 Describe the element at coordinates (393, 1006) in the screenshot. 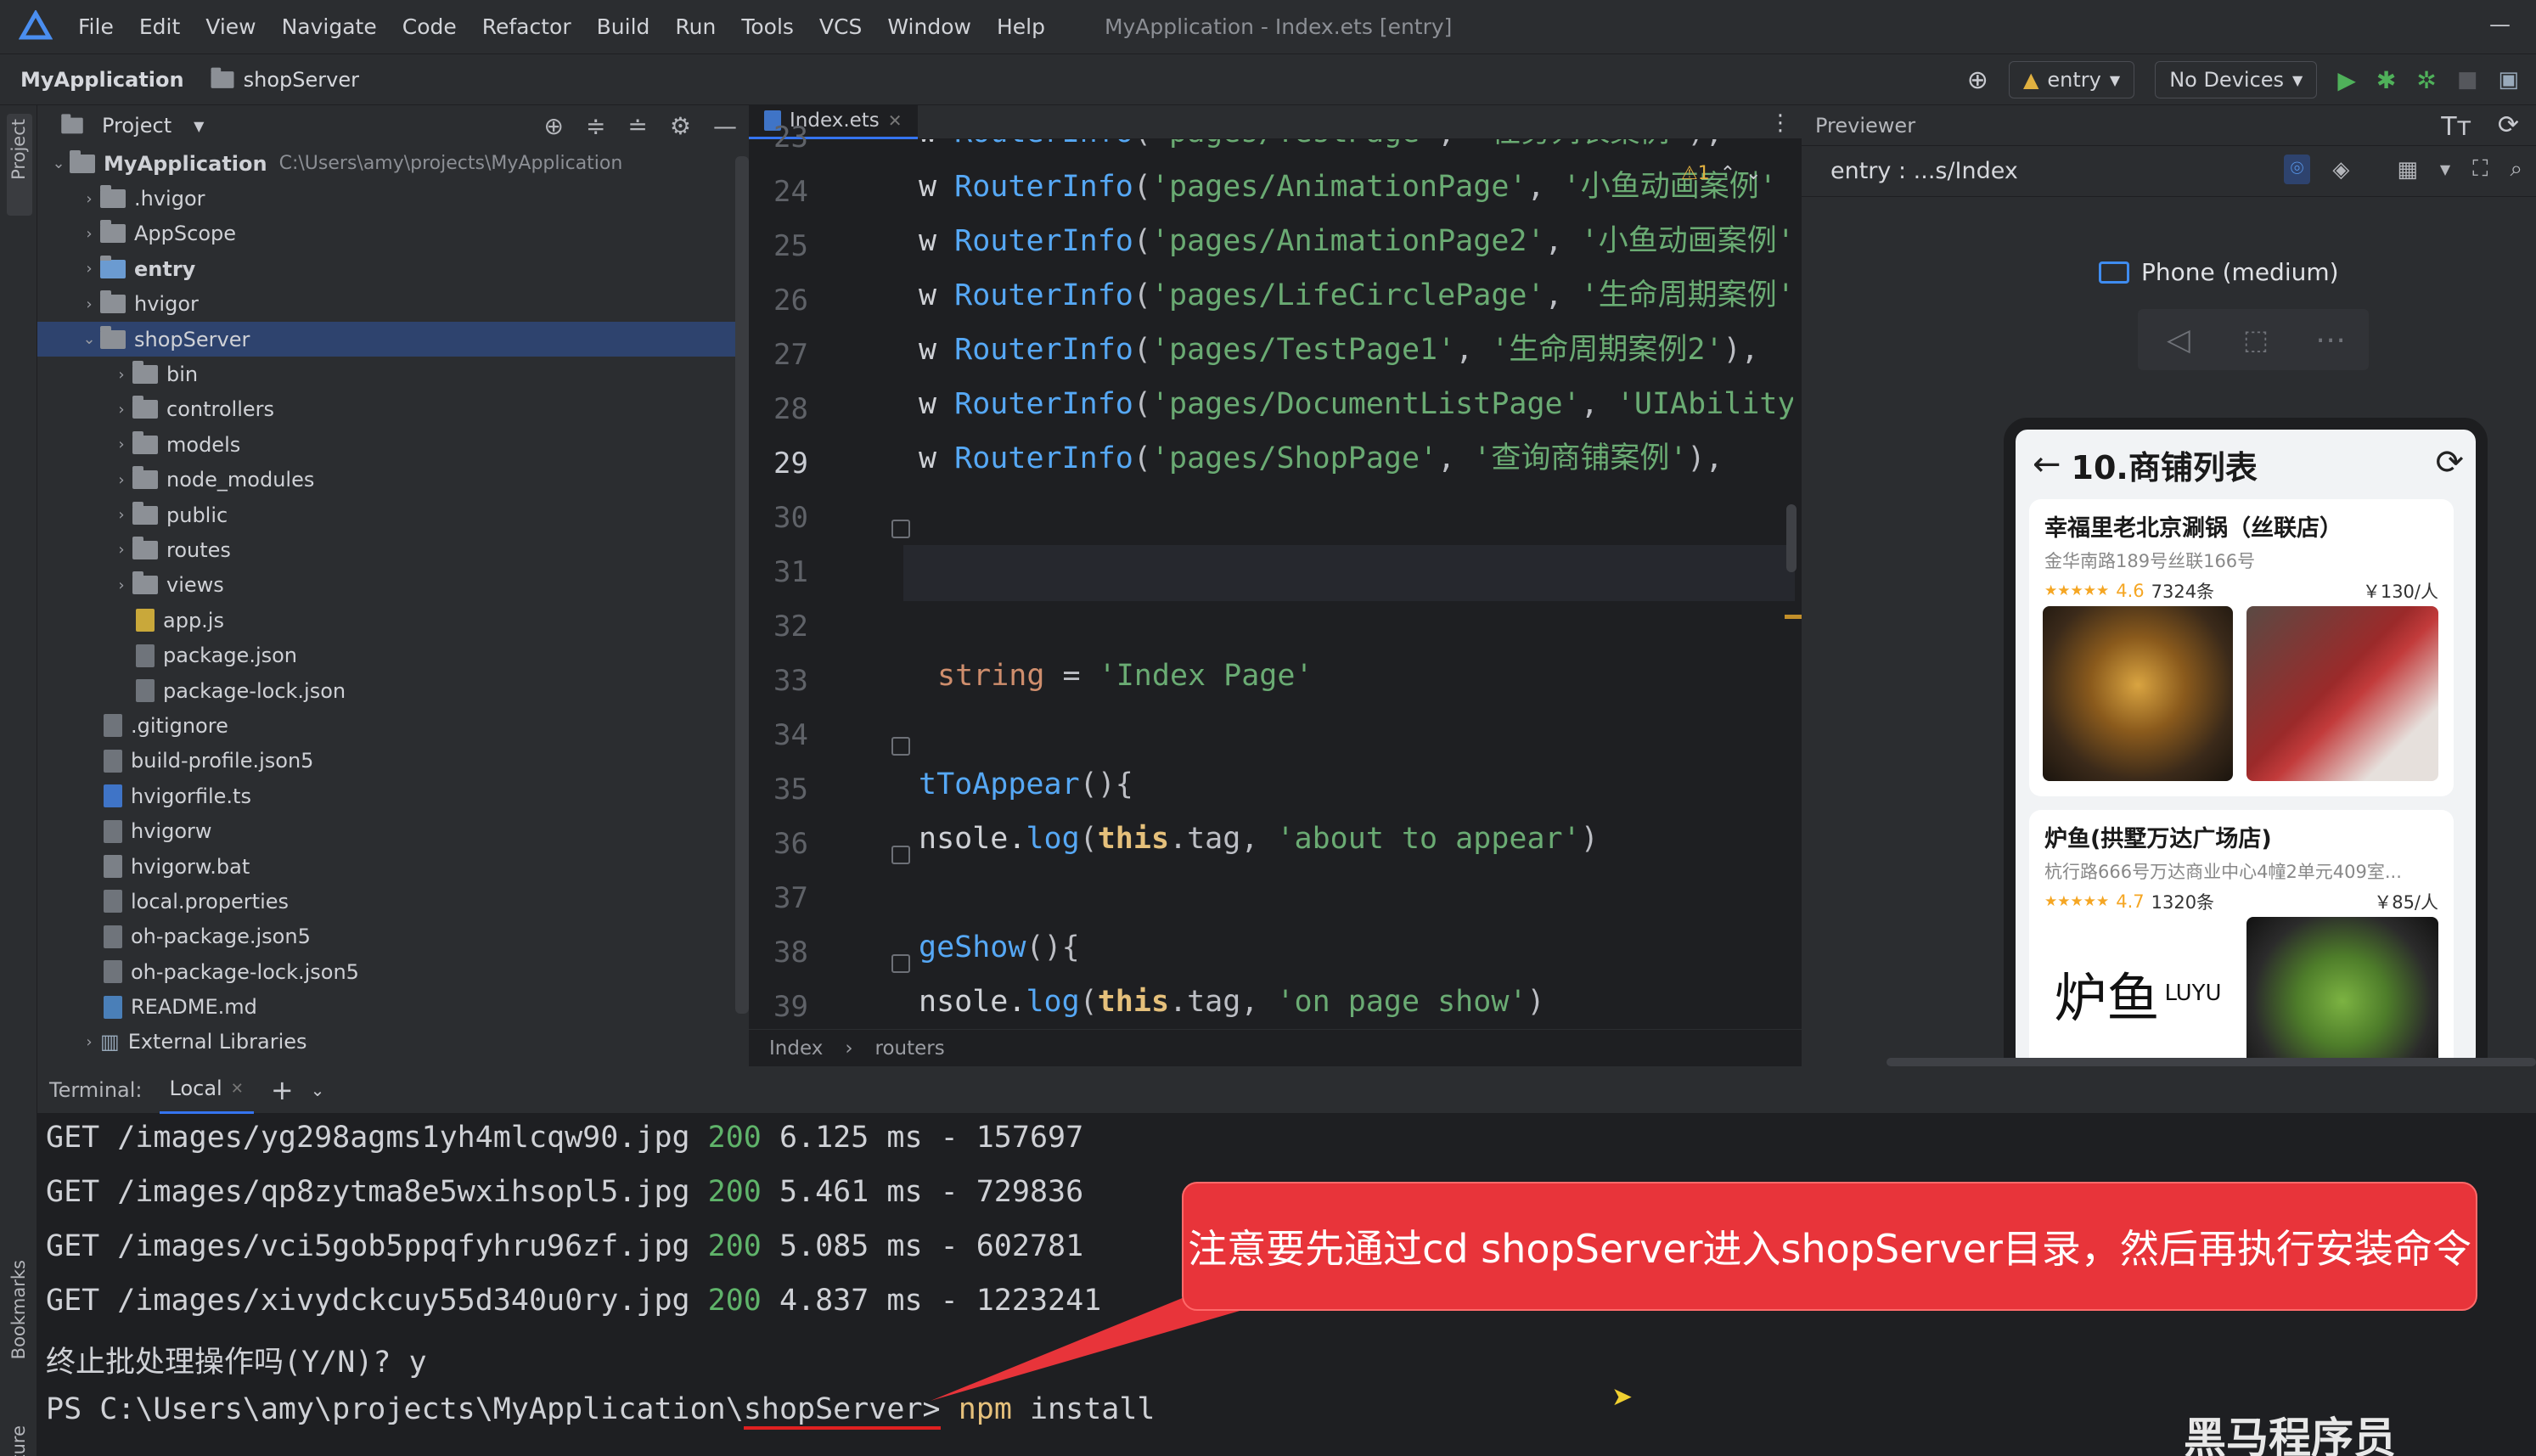

I see `tree-node: README.md` at that location.